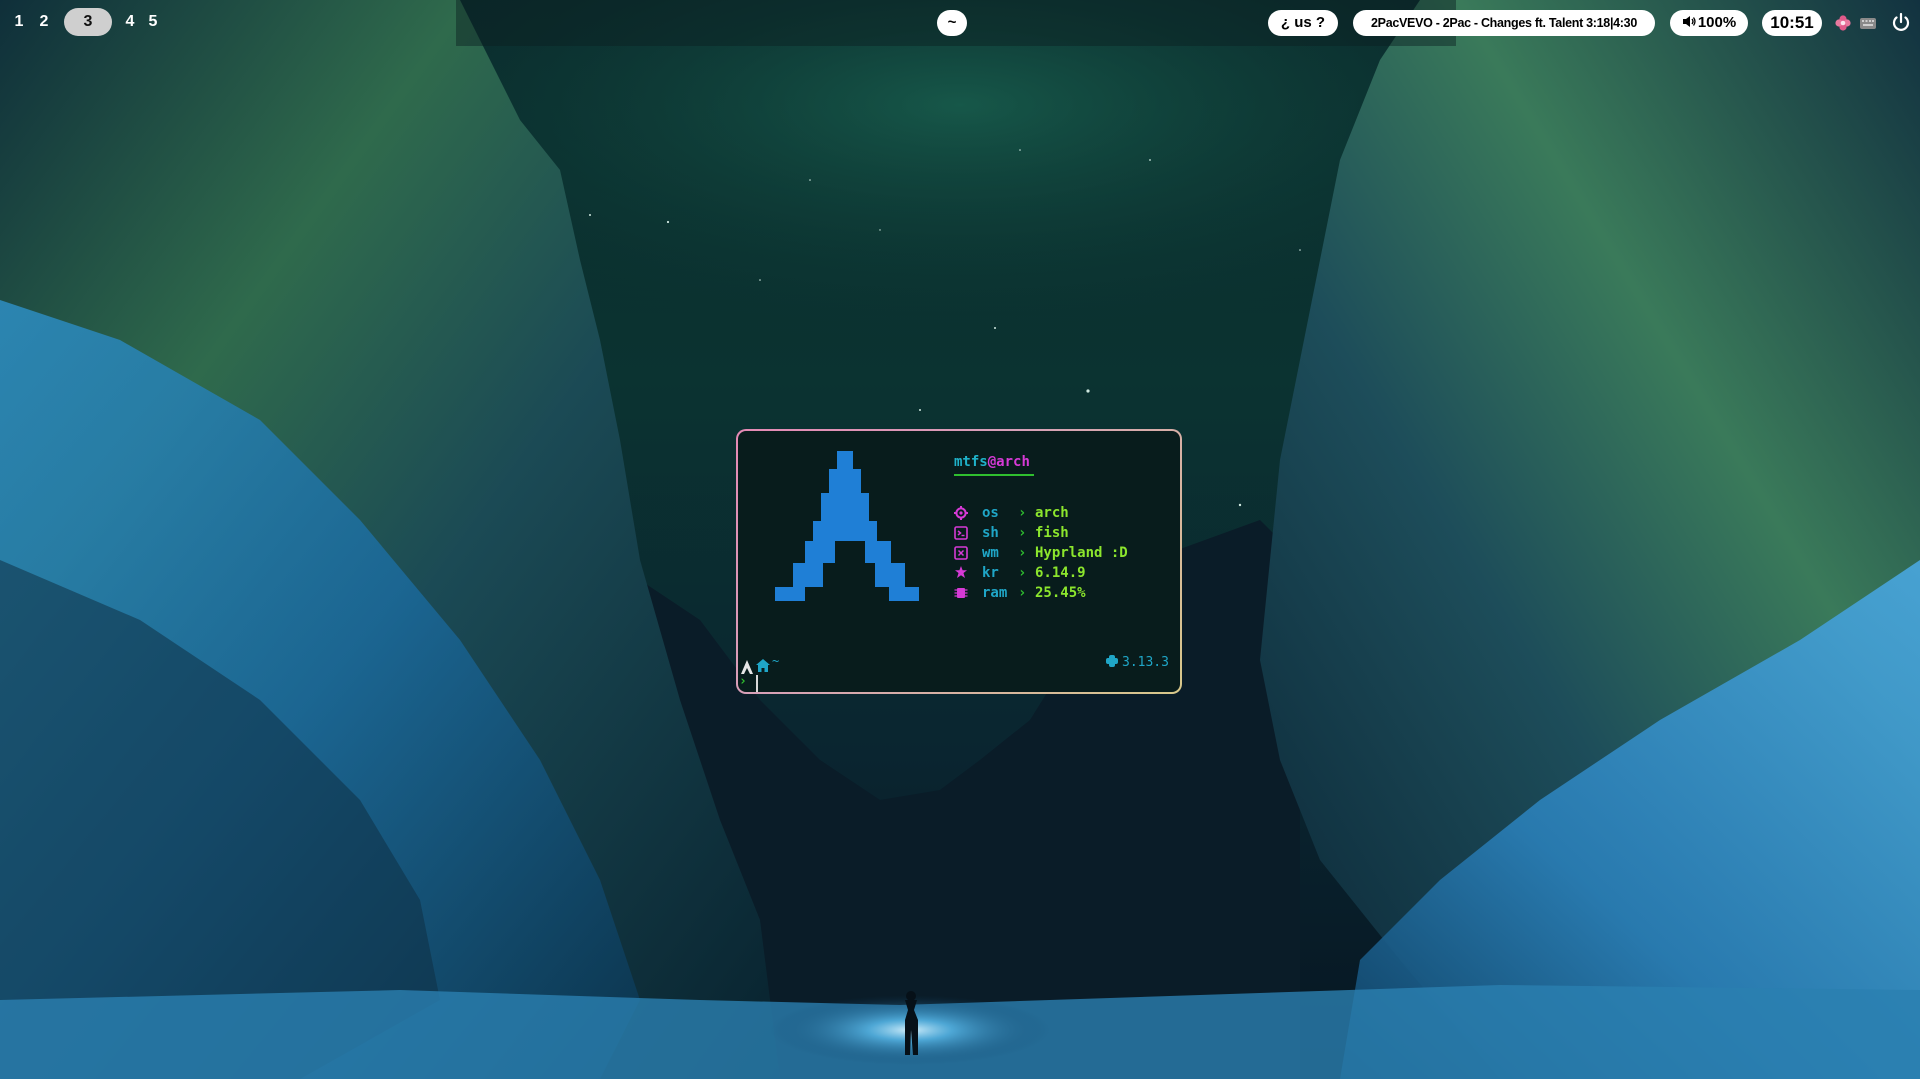 The height and width of the screenshot is (1079, 1920). I want to click on workspace-2: 2, so click(44, 22).